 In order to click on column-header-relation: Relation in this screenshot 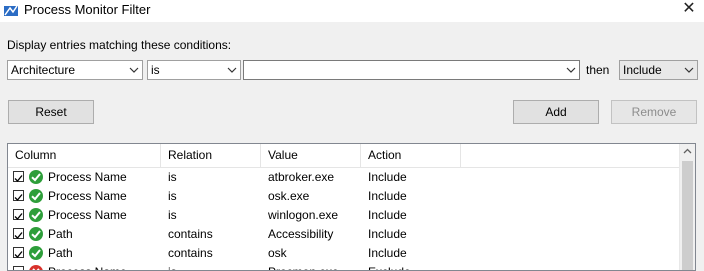, I will do `click(211, 155)`.